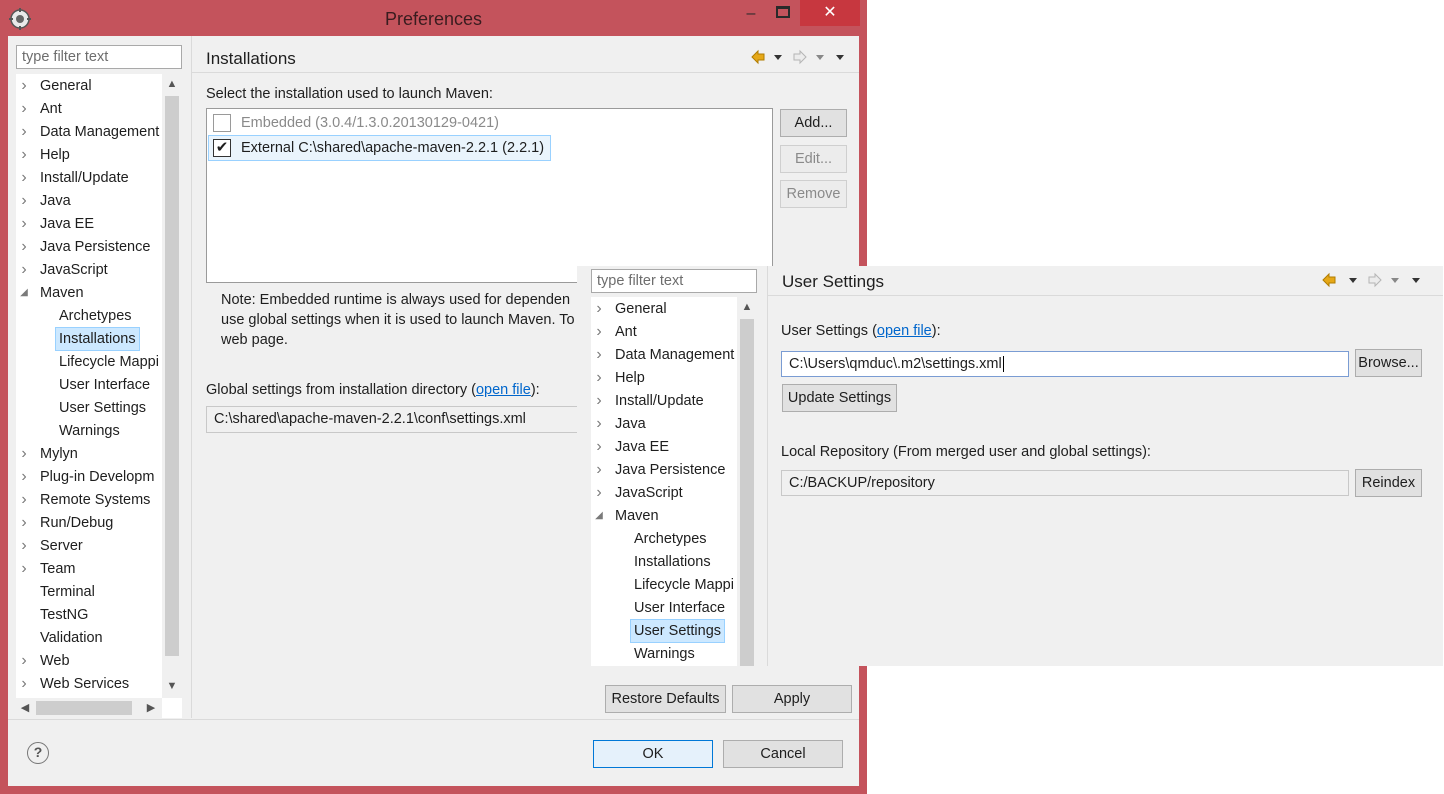  Describe the element at coordinates (89, 546) in the screenshot. I see `tree-item: › Server` at that location.